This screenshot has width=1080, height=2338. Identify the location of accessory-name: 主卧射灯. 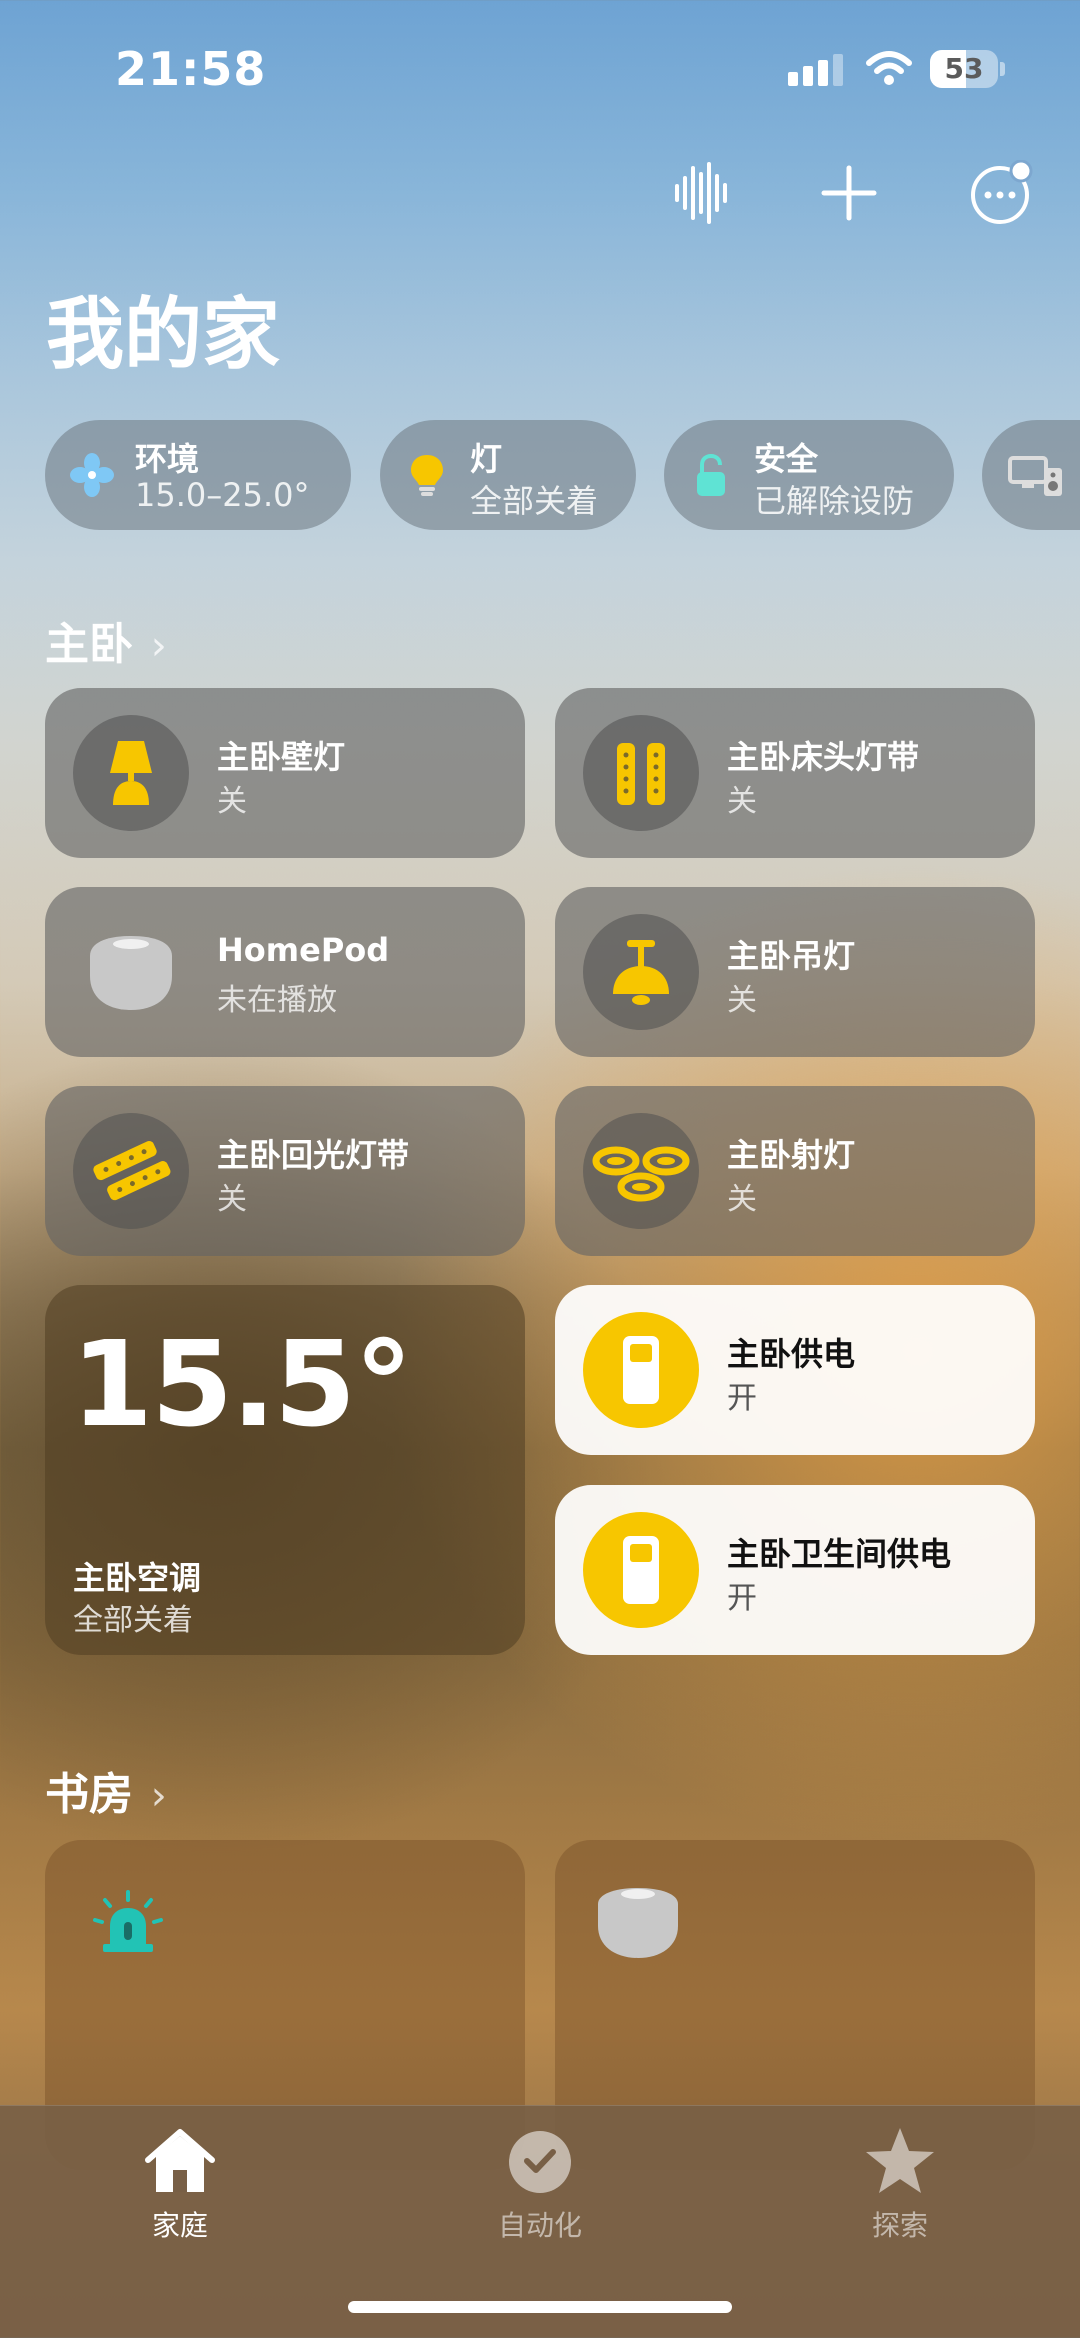
(791, 1155).